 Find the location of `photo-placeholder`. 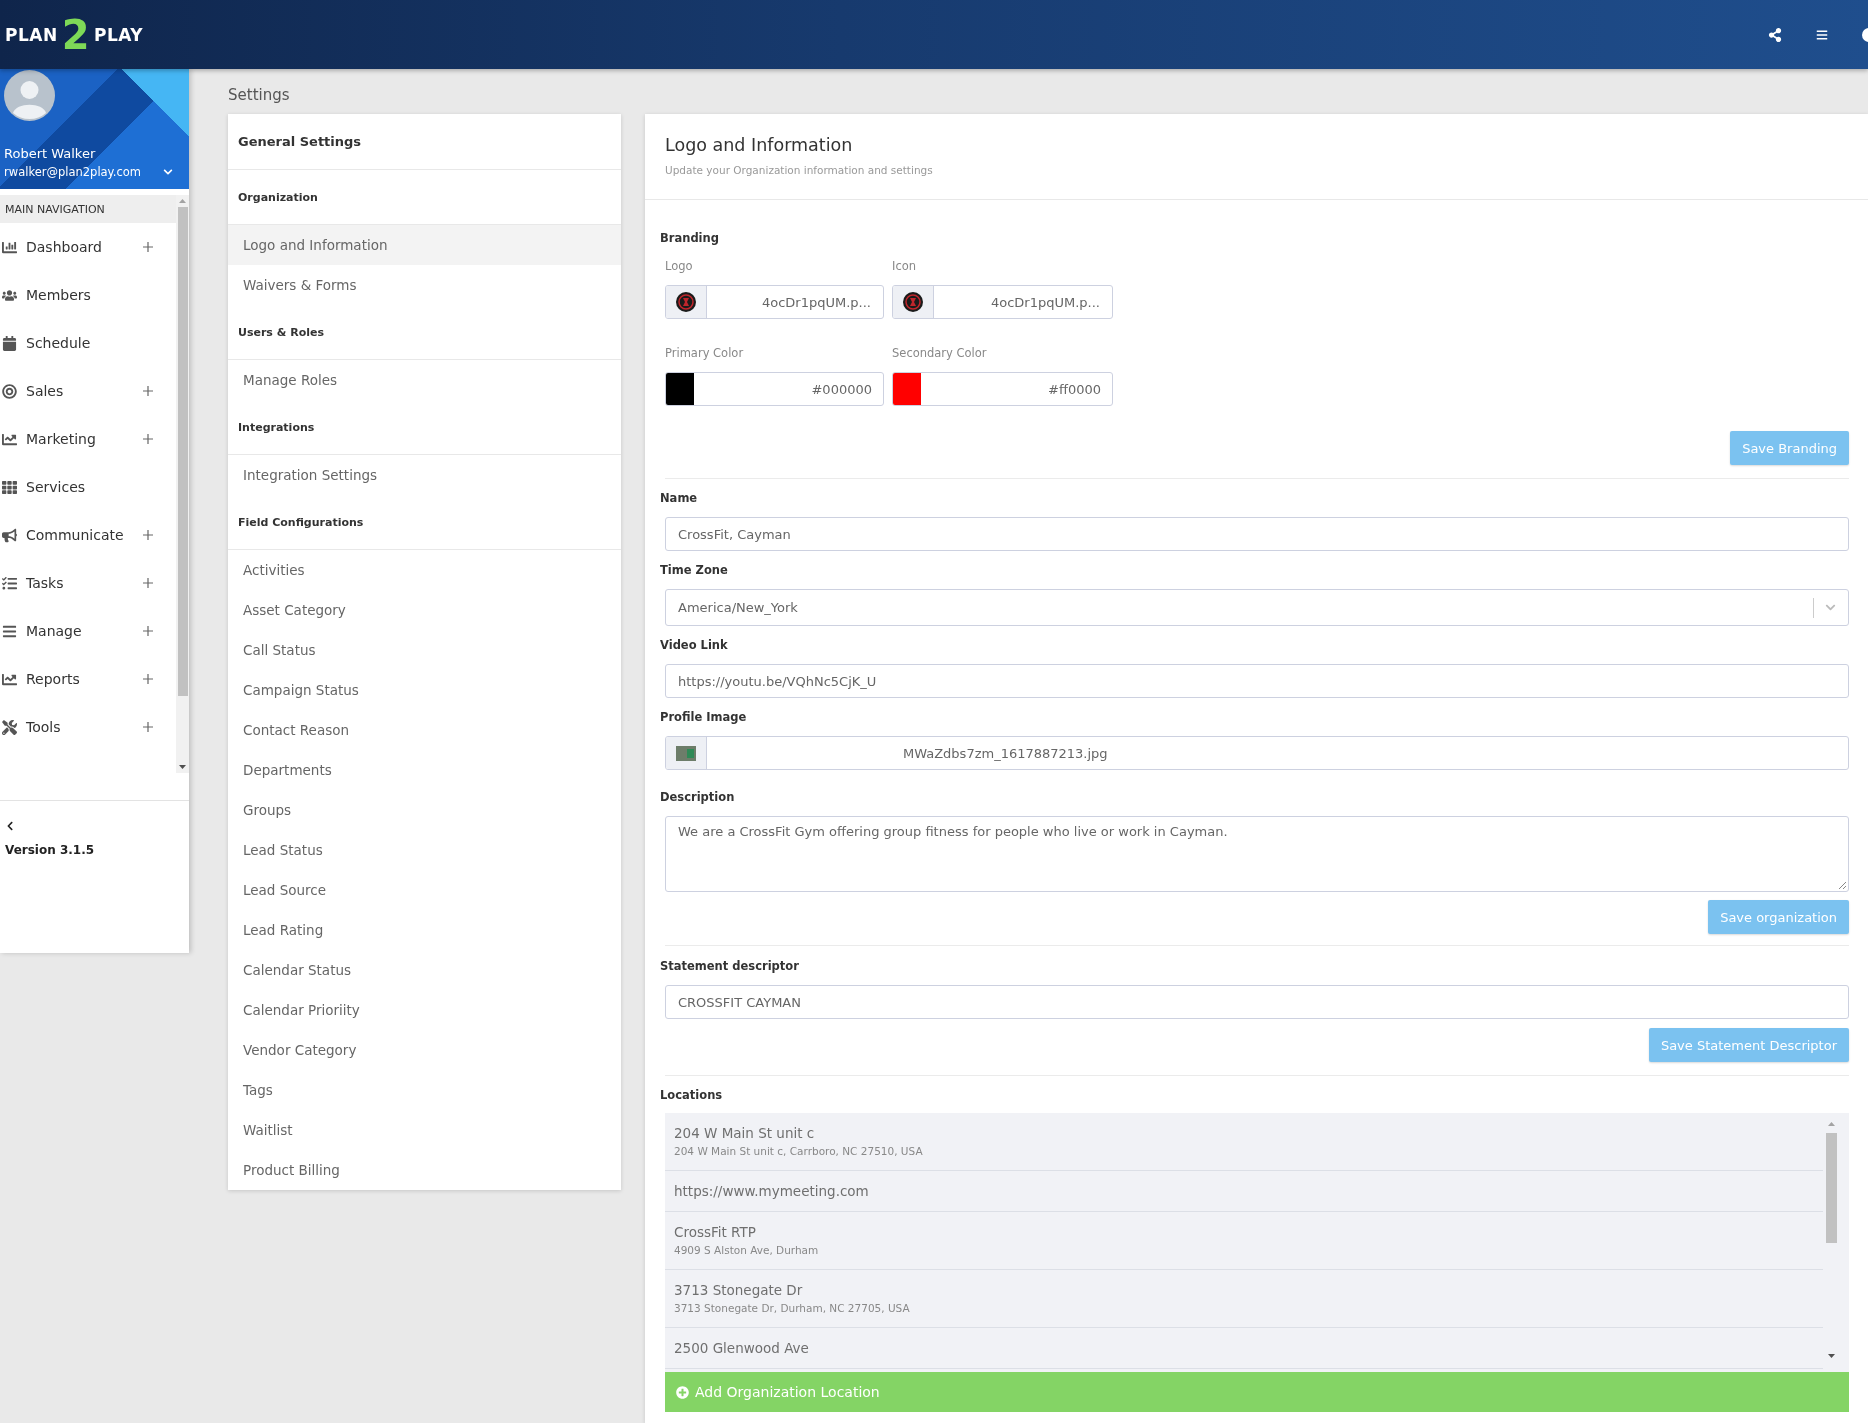

photo-placeholder is located at coordinates (686, 753).